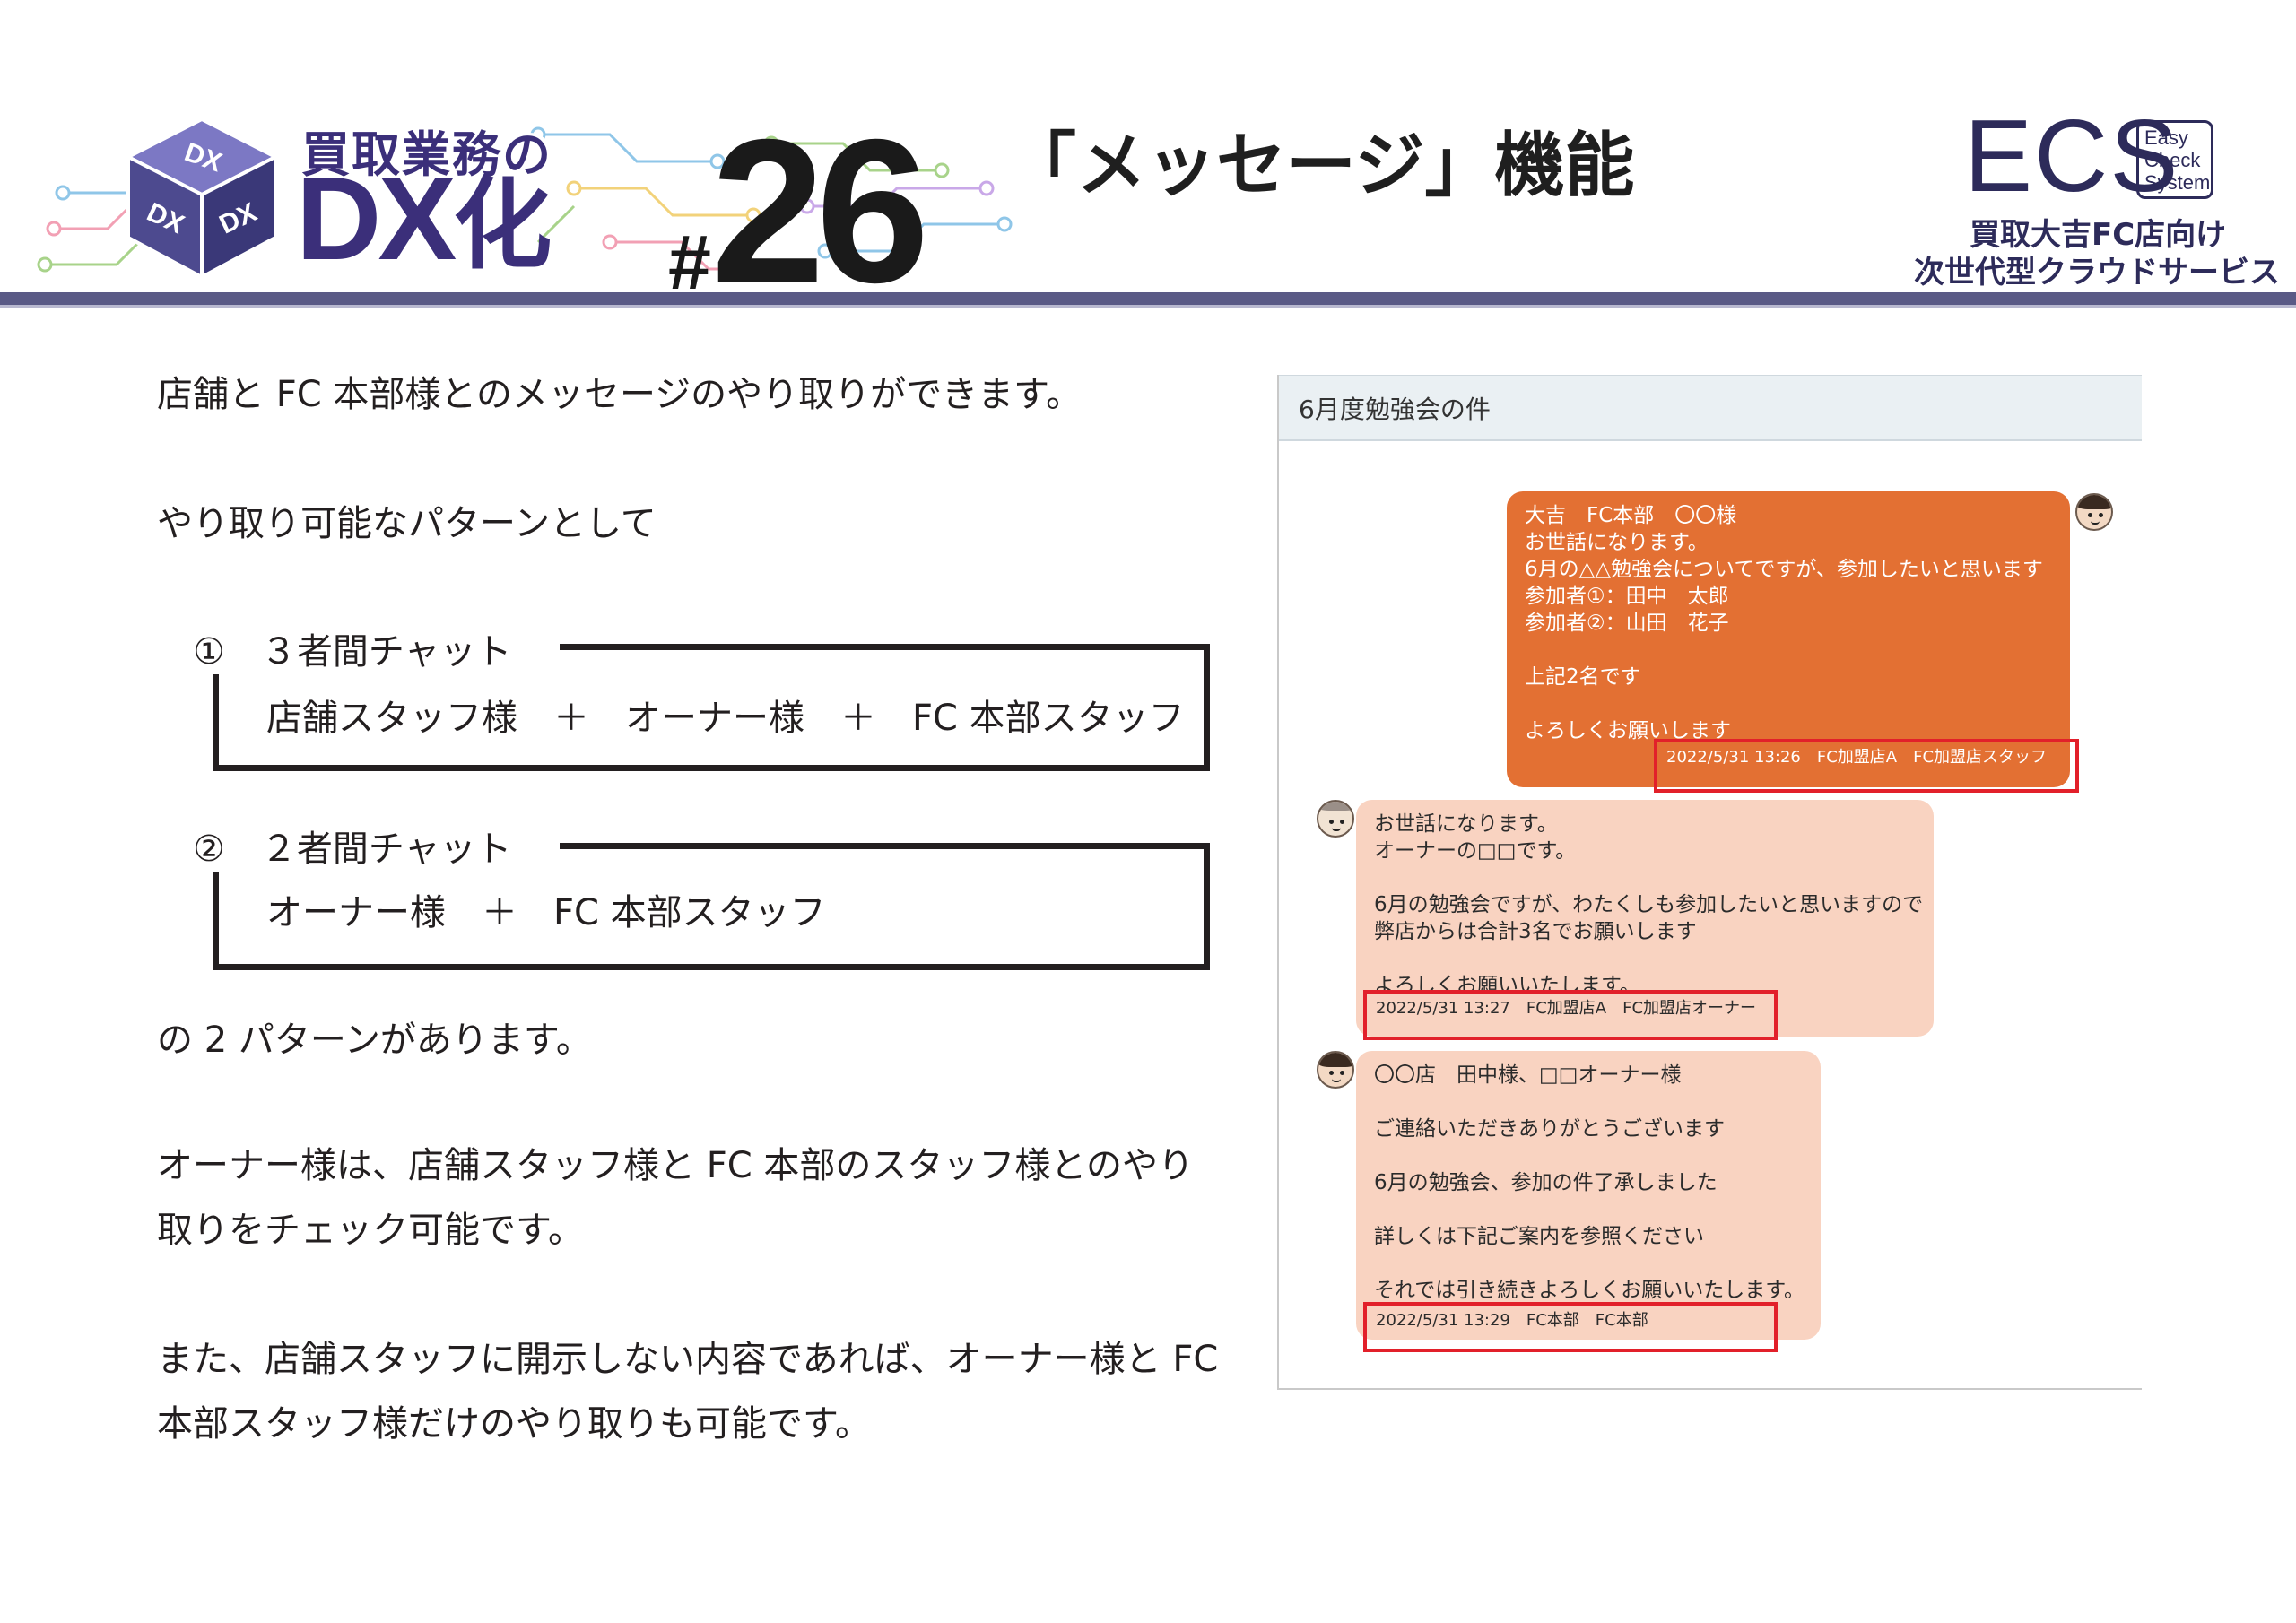 The image size is (2296, 1623). What do you see at coordinates (502, 225) in the screenshot?
I see `logo-dx-suffix: 化` at bounding box center [502, 225].